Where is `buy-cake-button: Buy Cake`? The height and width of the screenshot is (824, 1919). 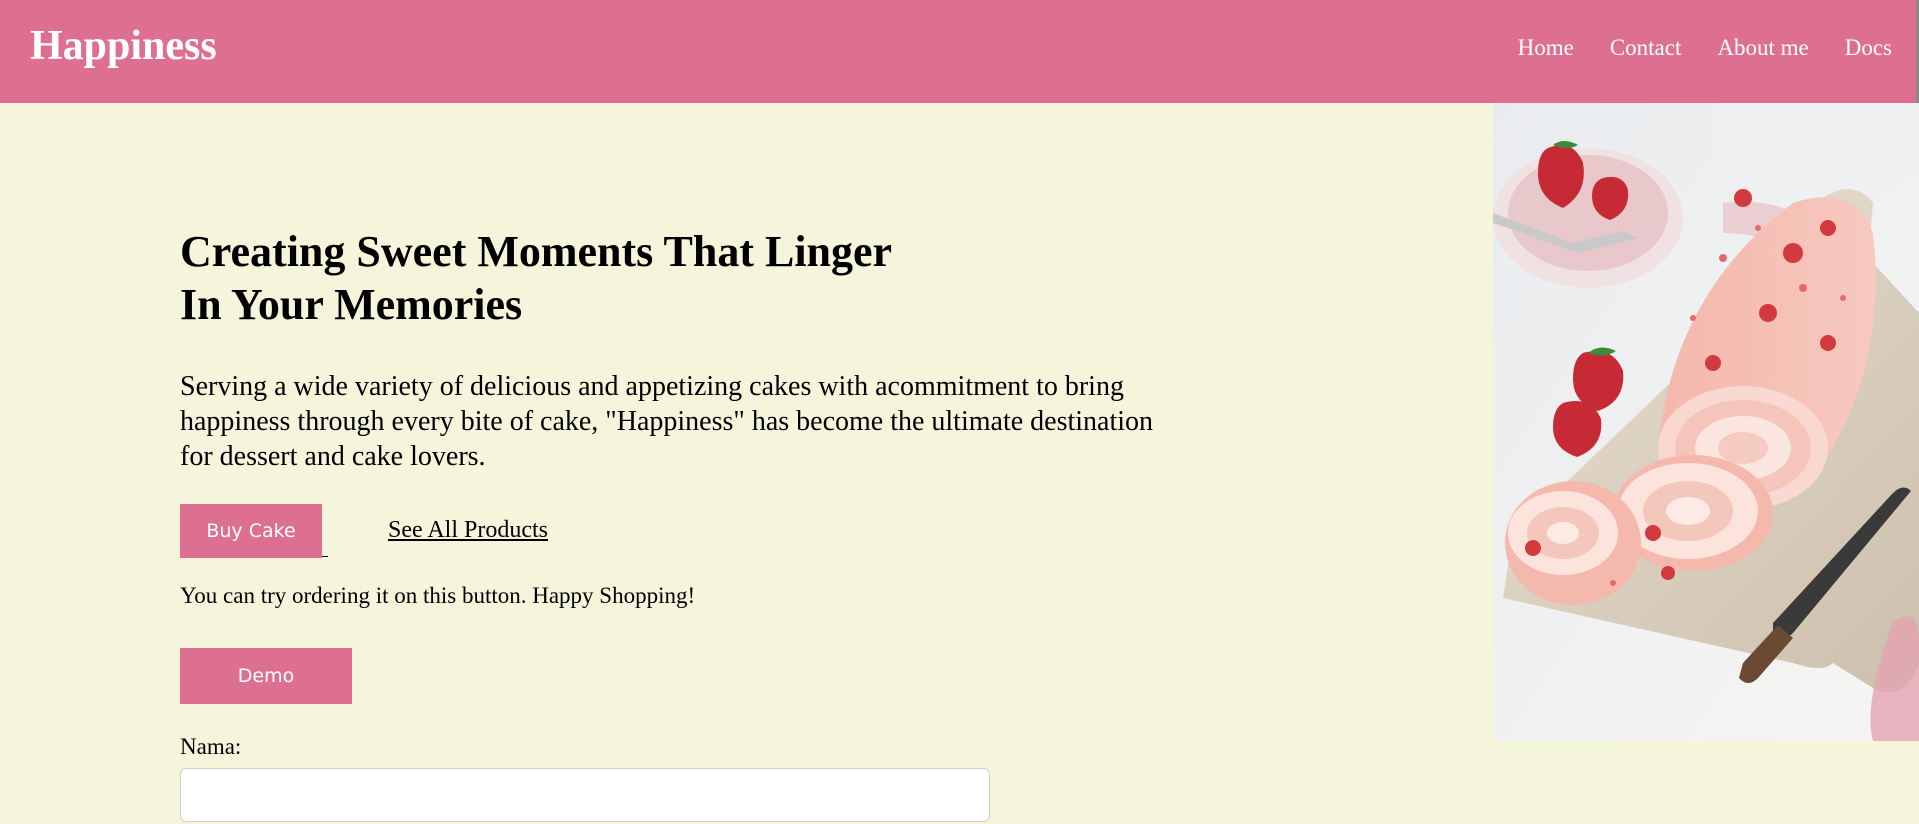
buy-cake-button: Buy Cake is located at coordinates (251, 531).